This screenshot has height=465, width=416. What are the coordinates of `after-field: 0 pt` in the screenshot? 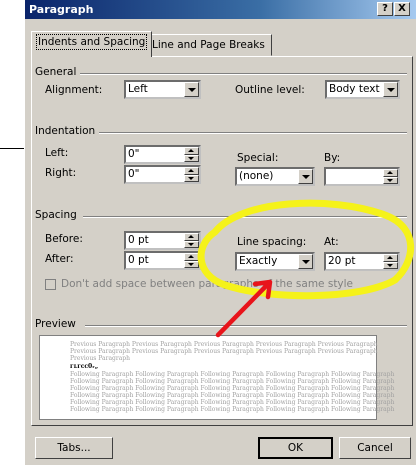 It's located at (162, 260).